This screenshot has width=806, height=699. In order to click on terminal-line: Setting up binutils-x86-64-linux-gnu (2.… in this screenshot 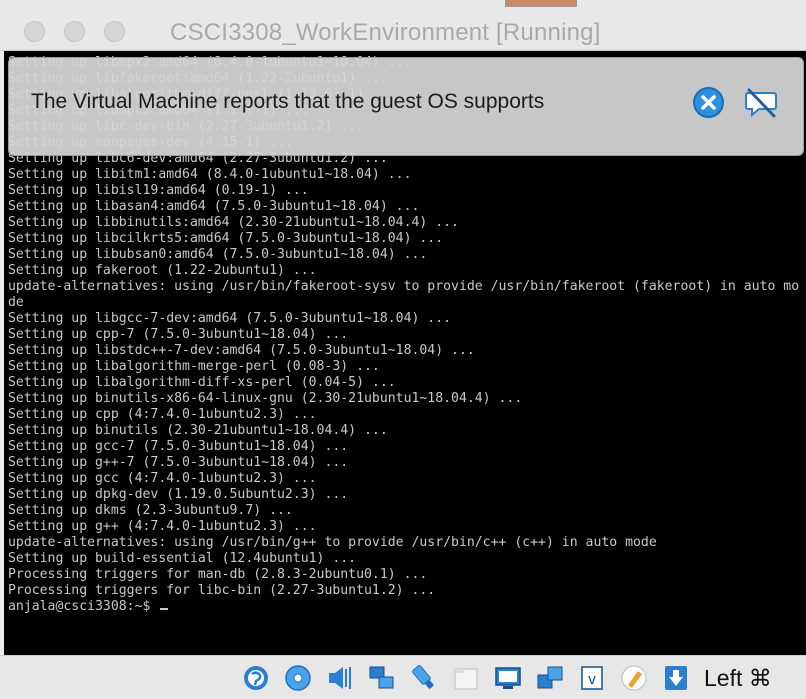, I will do `click(265, 398)`.